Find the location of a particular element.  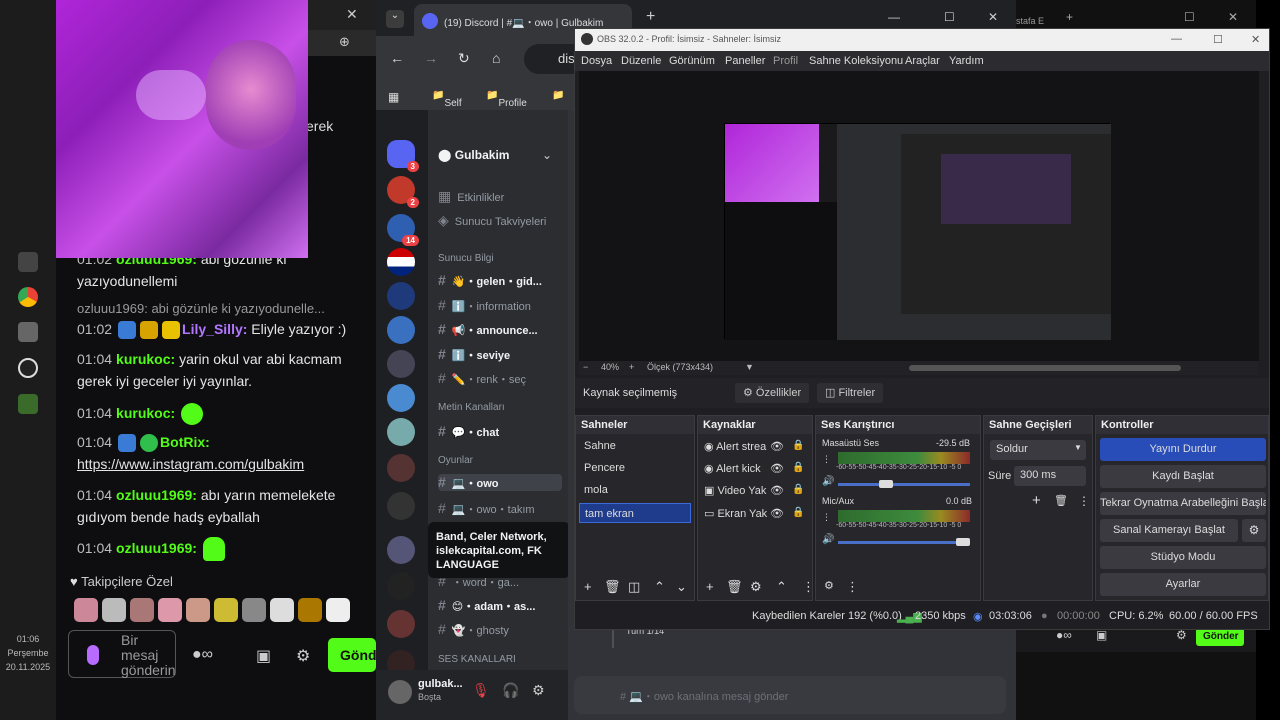

chat-input: Bir mesaj gönderin is located at coordinates (122, 654).